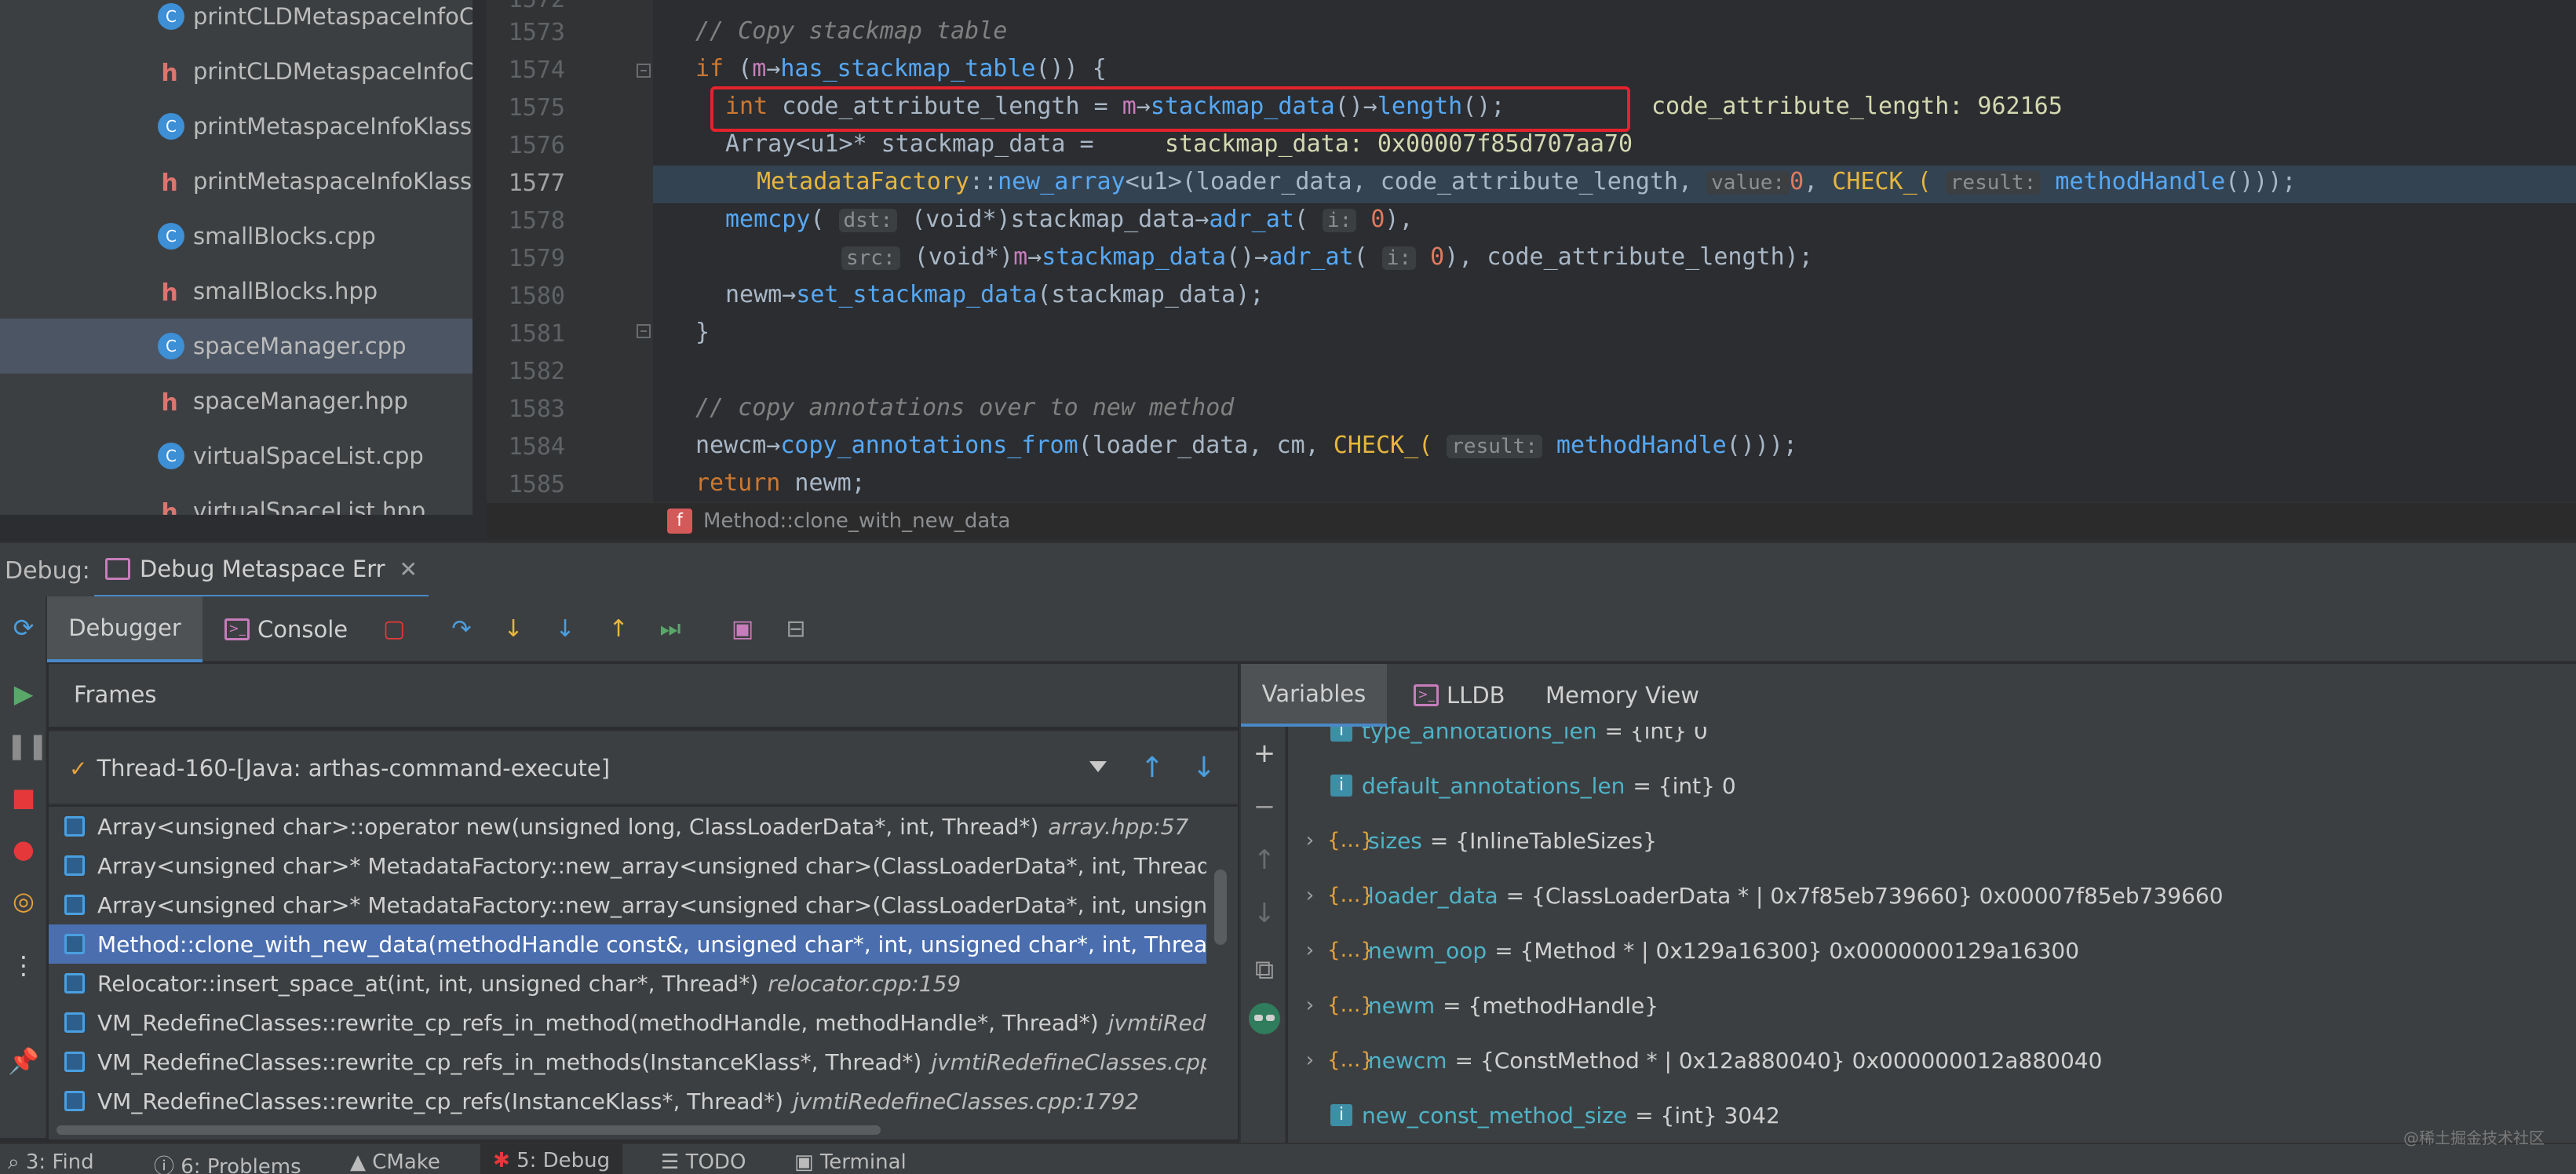 This screenshot has width=2576, height=1174. Describe the element at coordinates (23, 901) in the screenshot. I see `mute-breakpoints-icon: ◎` at that location.